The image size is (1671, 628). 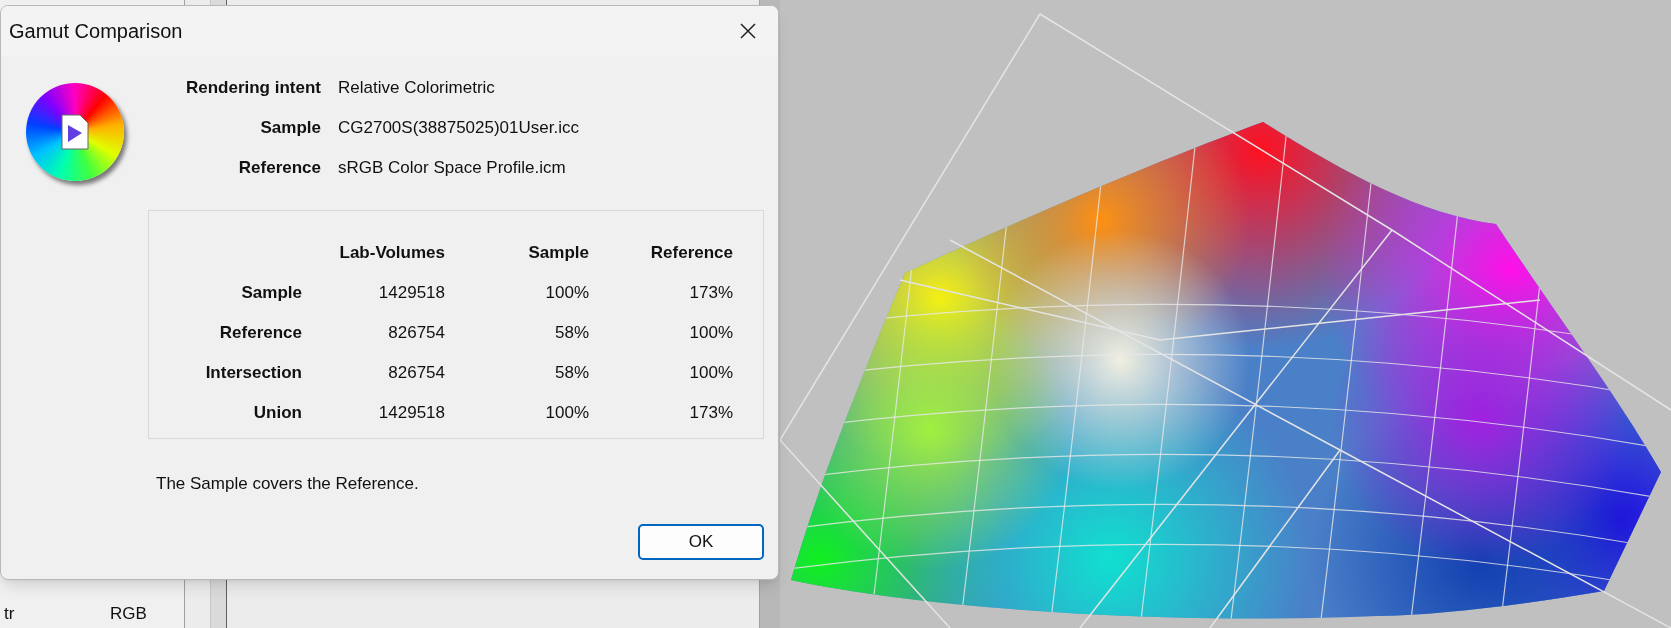 I want to click on row-header: Sample, so click(x=271, y=293).